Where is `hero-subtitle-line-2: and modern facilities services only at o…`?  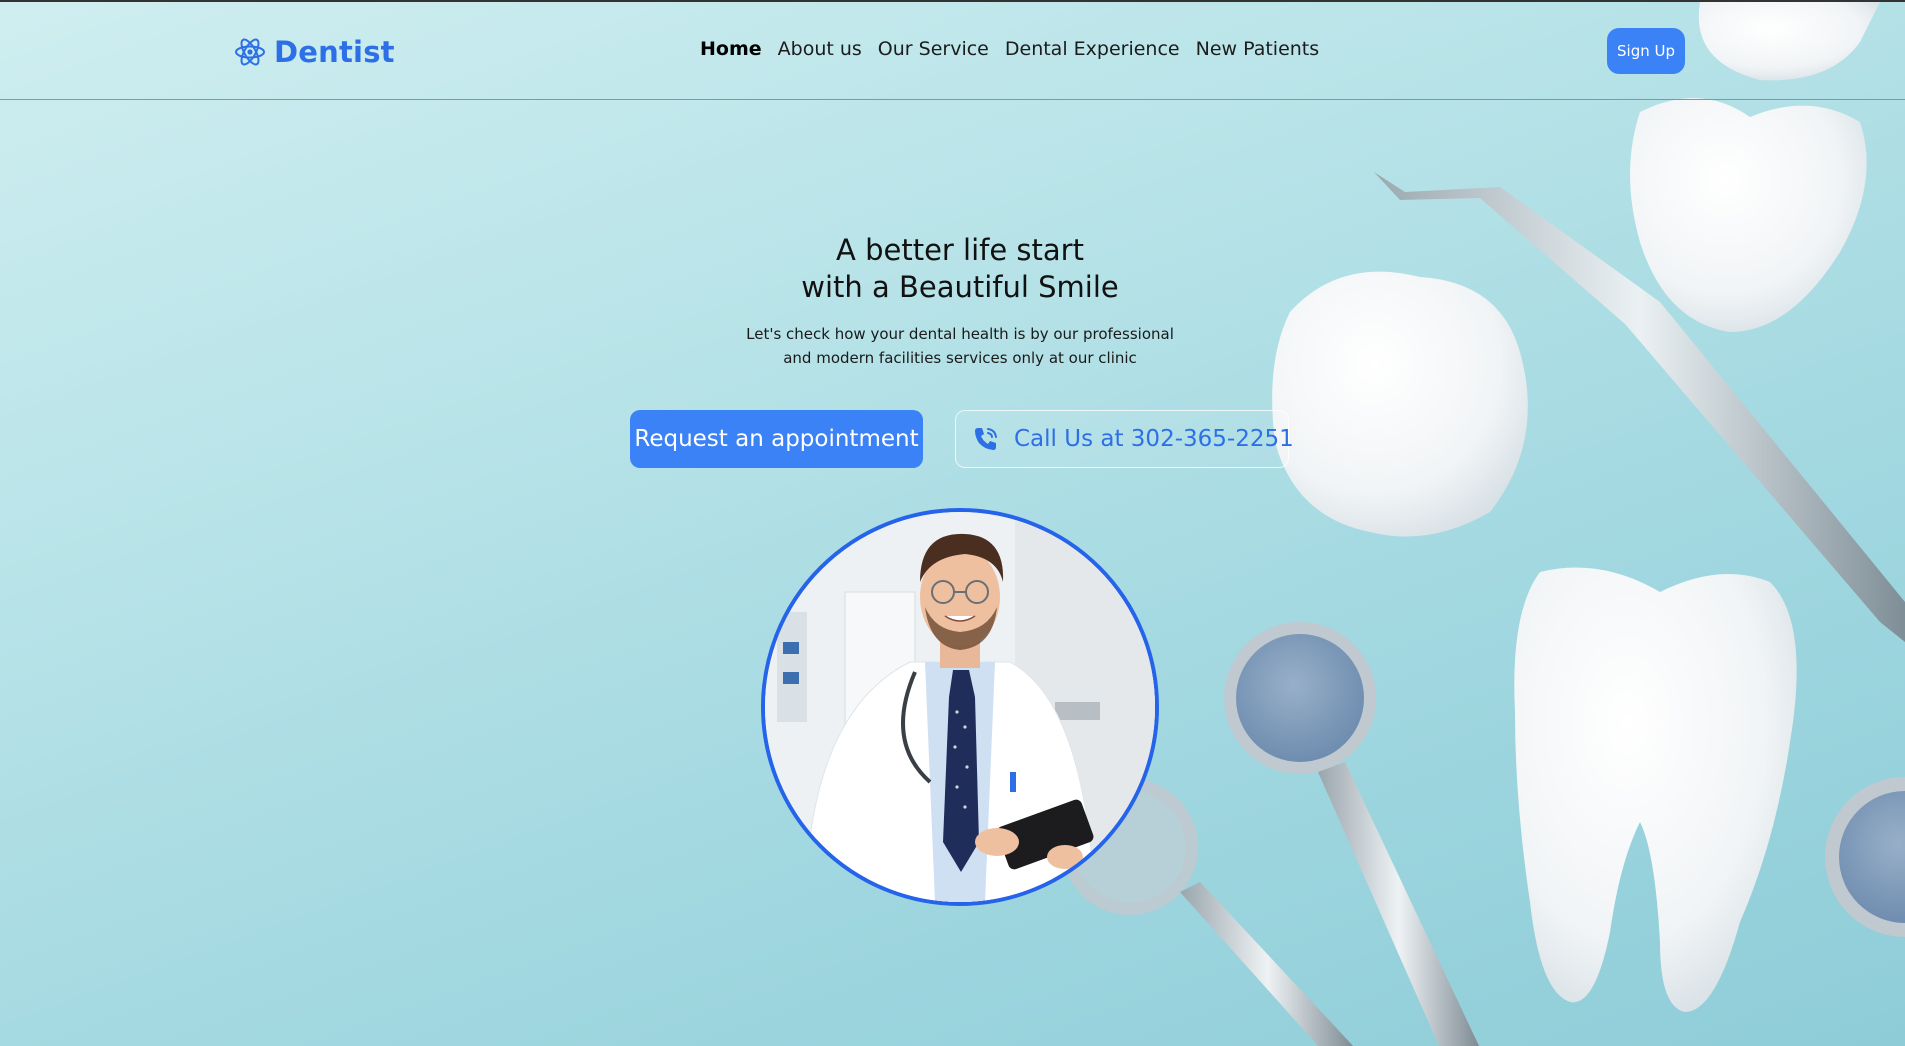
hero-subtitle-line-2: and modern facilities services only at o… is located at coordinates (960, 358).